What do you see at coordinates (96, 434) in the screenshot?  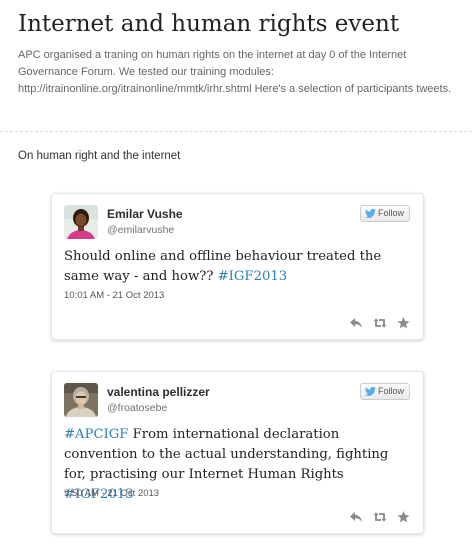 I see `hashtag-link: #APCIGF` at bounding box center [96, 434].